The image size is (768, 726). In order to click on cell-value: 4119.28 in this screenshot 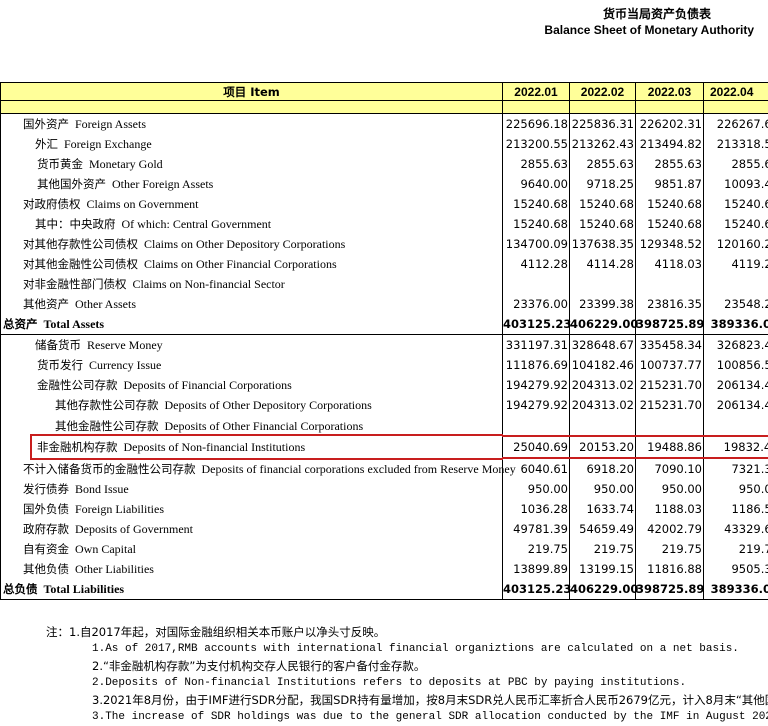, I will do `click(736, 264)`.